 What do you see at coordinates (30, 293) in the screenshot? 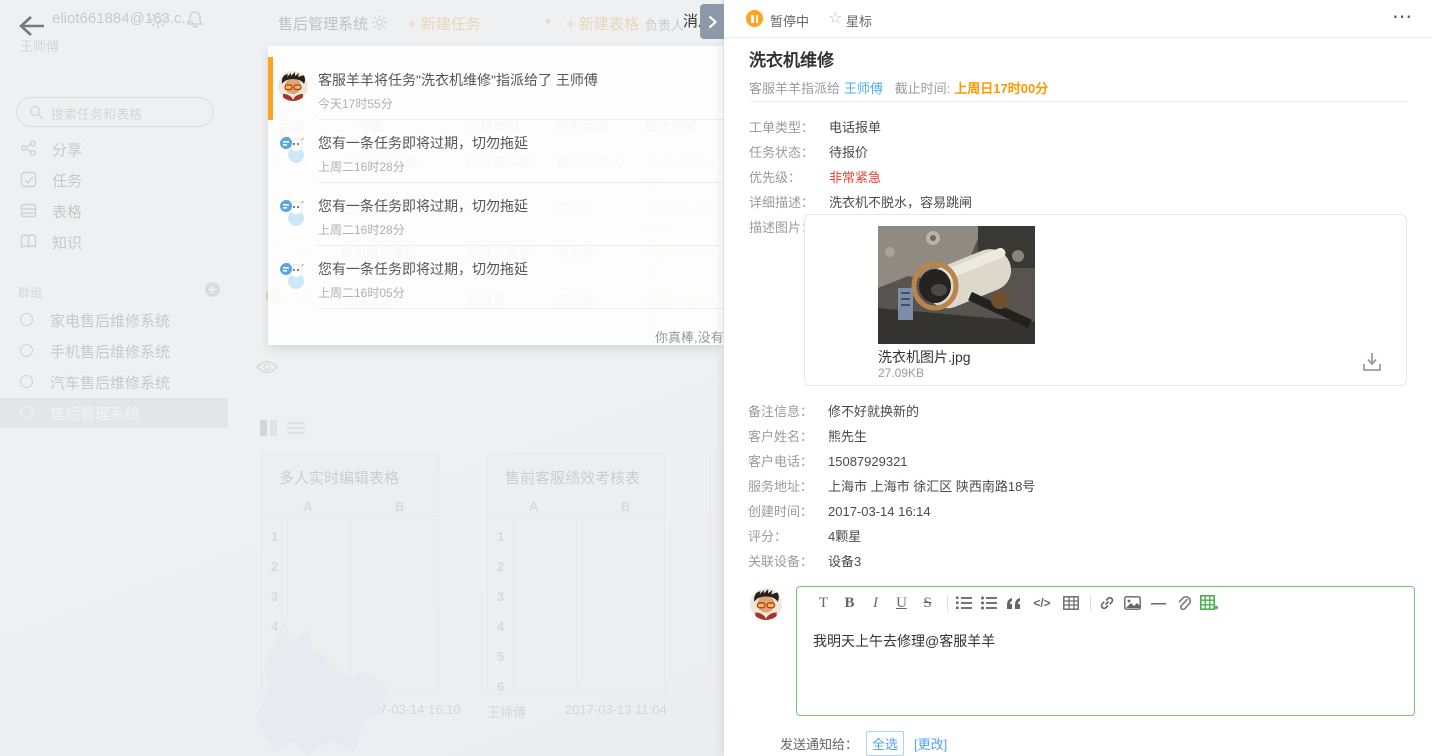
I see `group-section-header: 群组` at bounding box center [30, 293].